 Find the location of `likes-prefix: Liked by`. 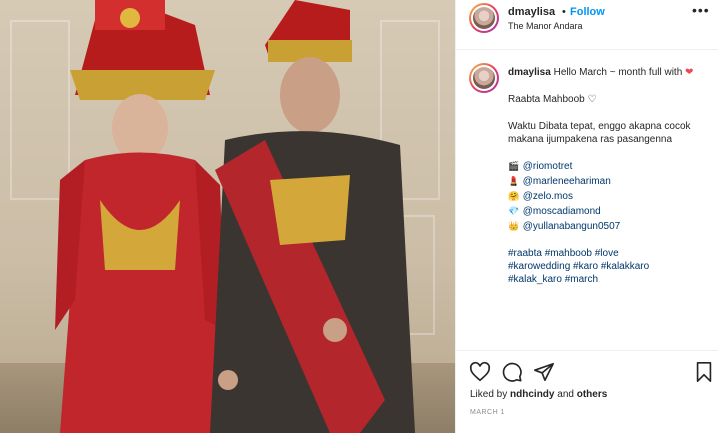

likes-prefix: Liked by is located at coordinates (489, 394).